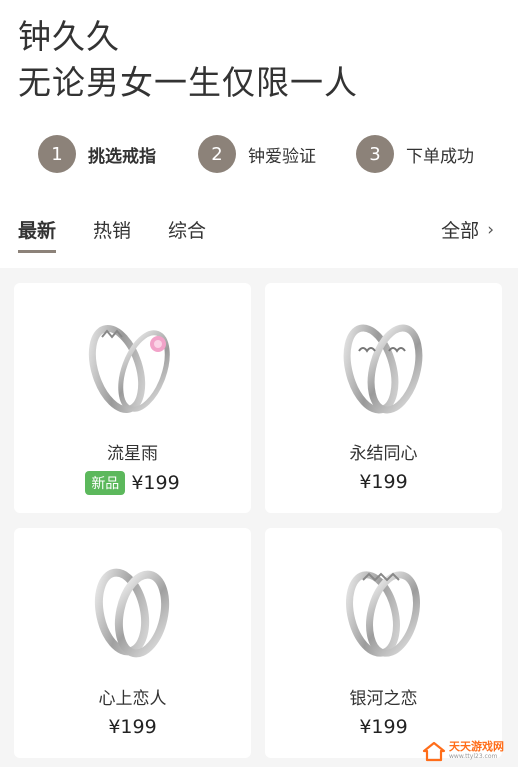  I want to click on ring-pair-heart-icon, so click(383, 369).